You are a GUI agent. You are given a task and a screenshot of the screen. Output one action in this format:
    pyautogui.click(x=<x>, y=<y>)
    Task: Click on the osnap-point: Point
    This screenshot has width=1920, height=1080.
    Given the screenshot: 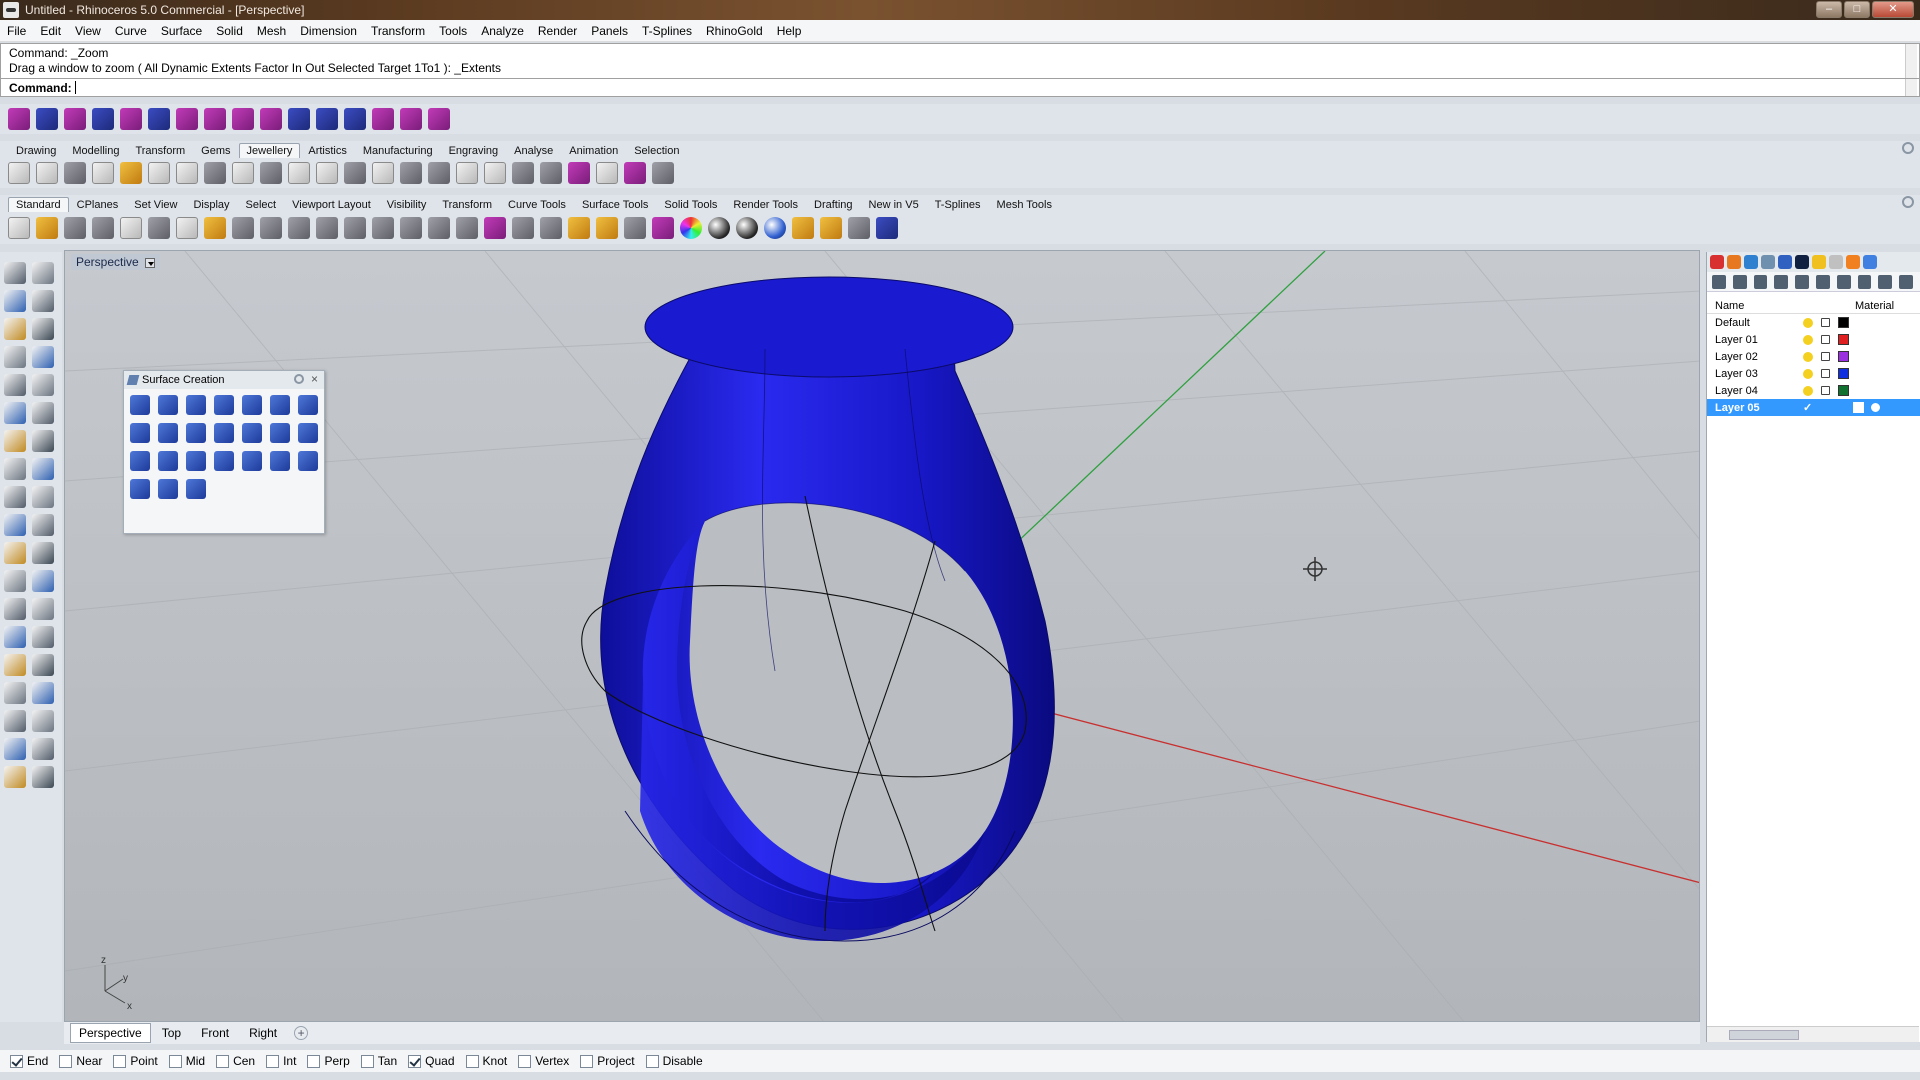 What is the action you would take?
    pyautogui.click(x=135, y=1061)
    